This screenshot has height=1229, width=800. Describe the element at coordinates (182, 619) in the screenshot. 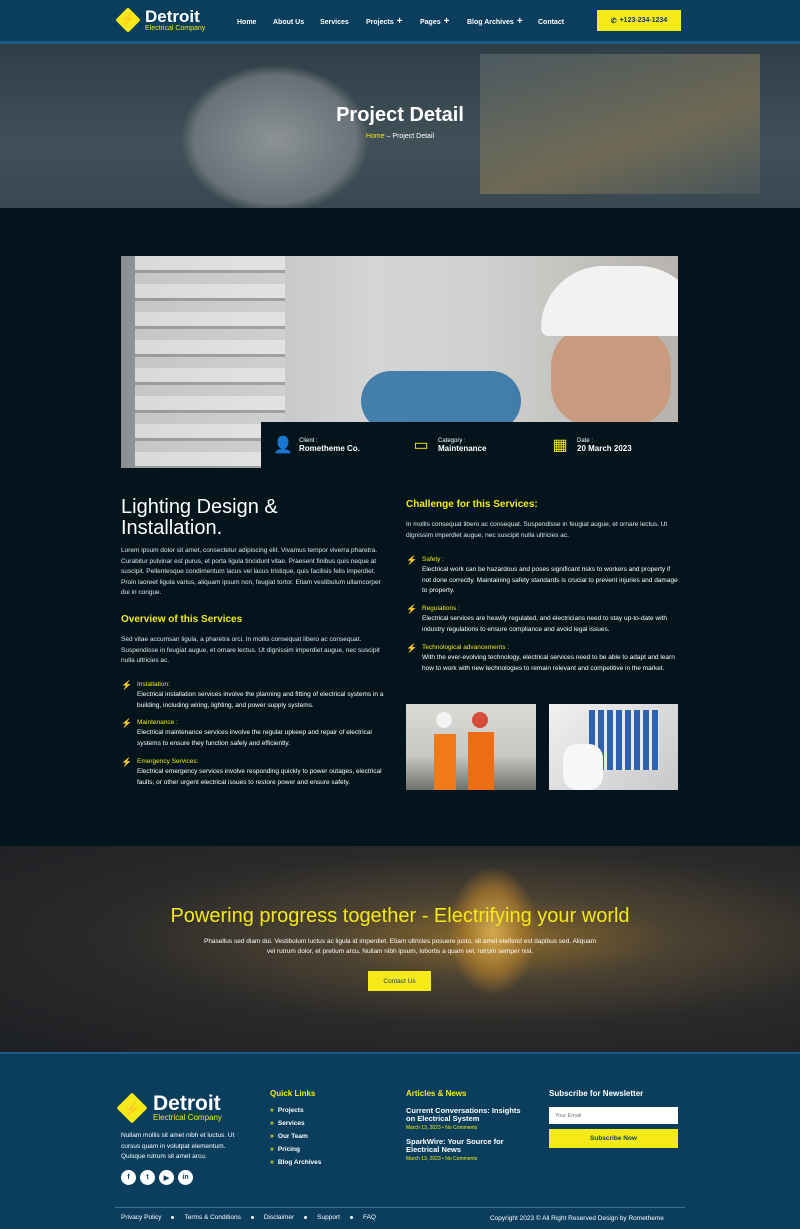

I see `overview-title: Overview of this Services` at that location.